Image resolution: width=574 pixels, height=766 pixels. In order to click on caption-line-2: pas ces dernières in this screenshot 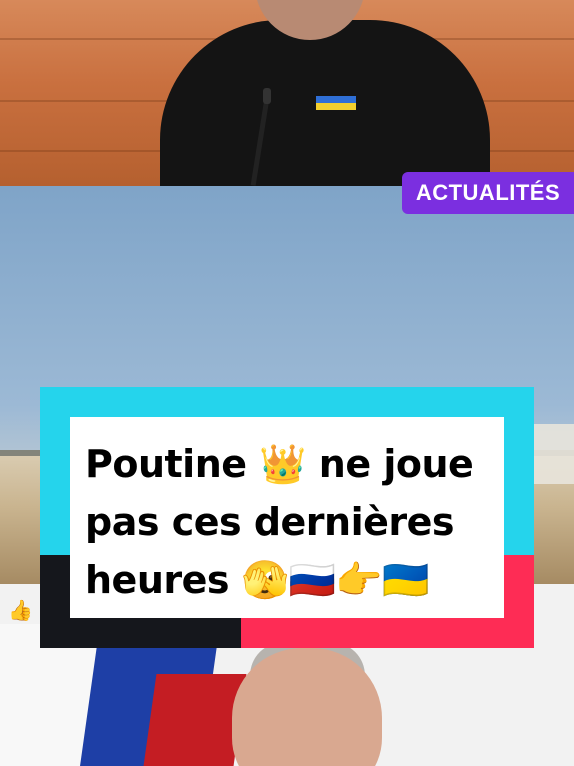, I will do `click(270, 522)`.